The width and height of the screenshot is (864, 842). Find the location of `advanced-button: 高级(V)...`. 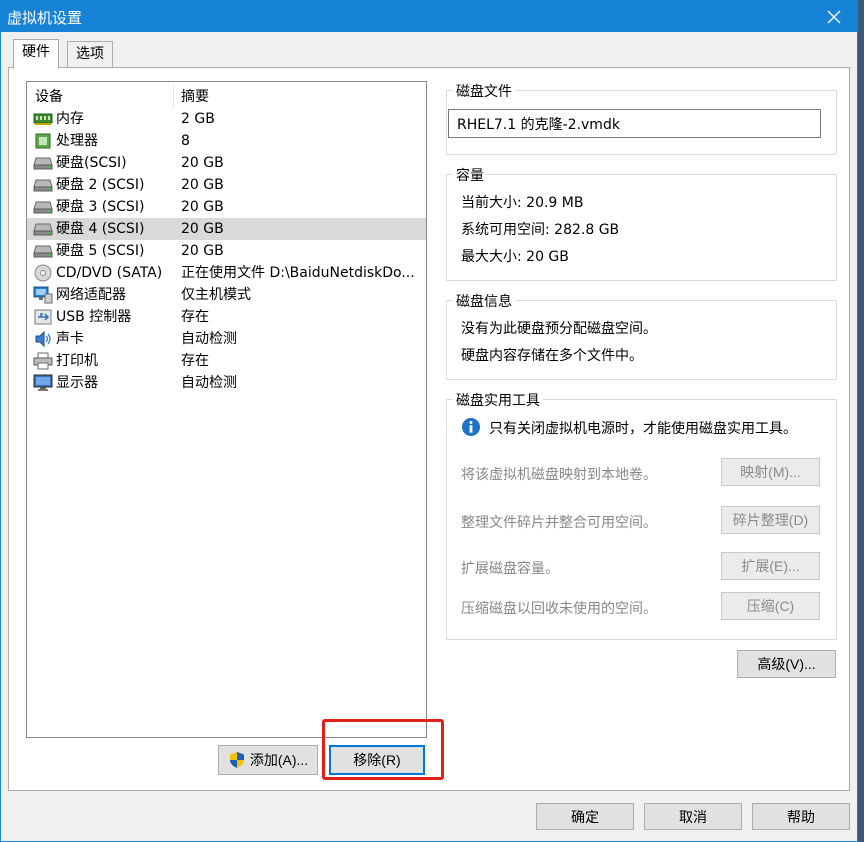

advanced-button: 高级(V)... is located at coordinates (786, 664).